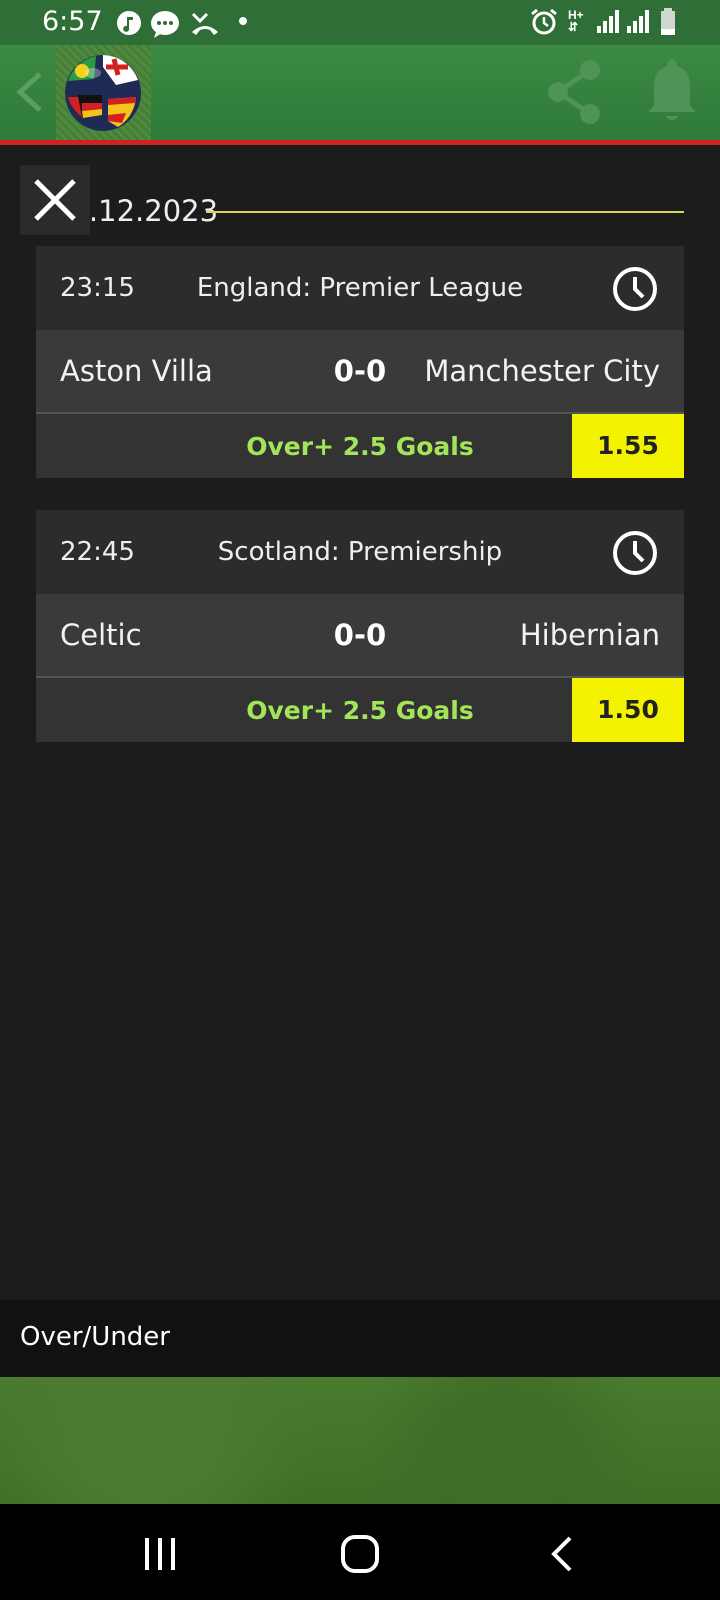  I want to click on football-flags-logo, so click(103, 93).